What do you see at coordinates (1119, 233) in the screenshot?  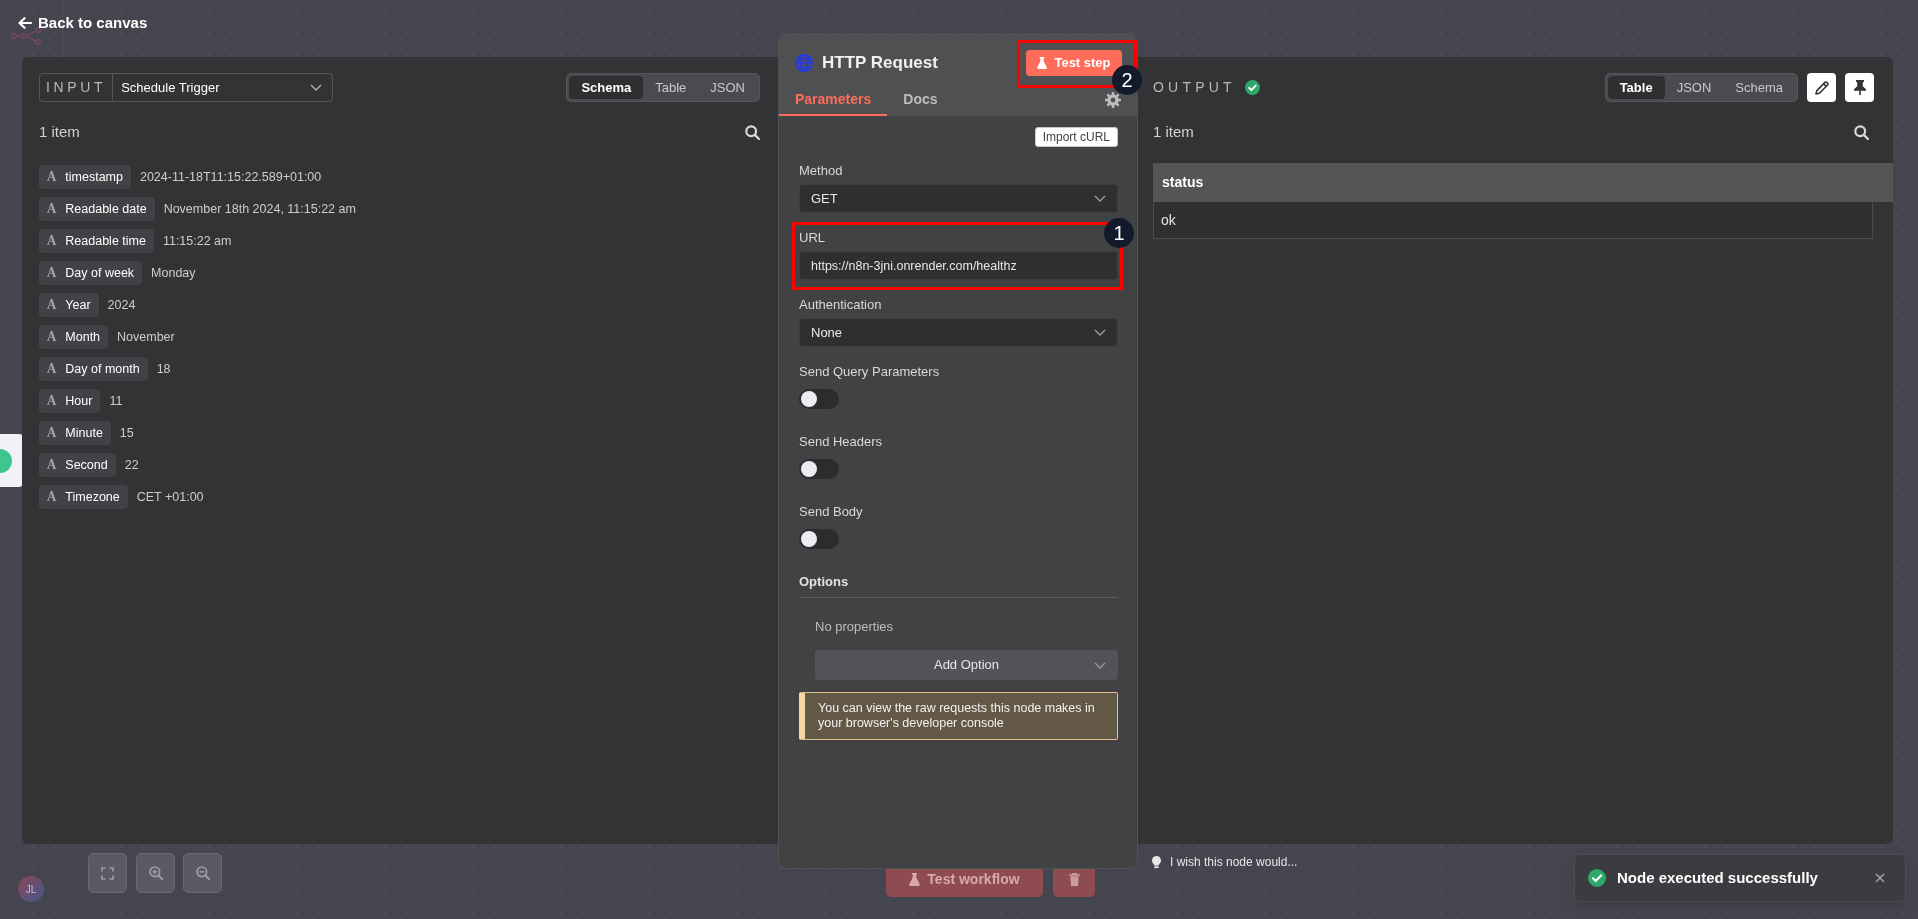 I see `callout-badge: 1` at bounding box center [1119, 233].